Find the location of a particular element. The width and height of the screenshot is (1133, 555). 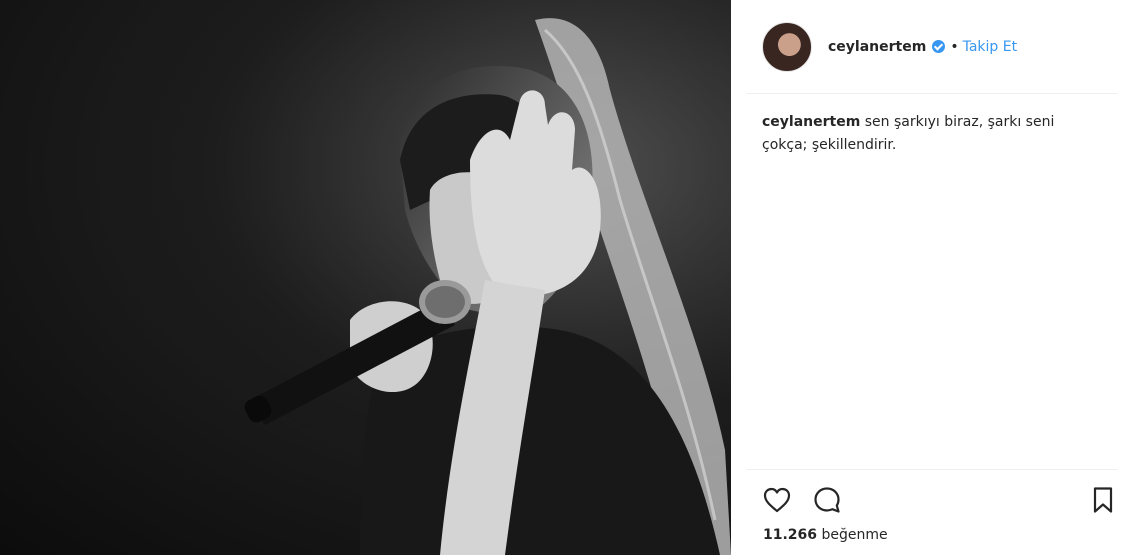

actions-divider is located at coordinates (932, 469).